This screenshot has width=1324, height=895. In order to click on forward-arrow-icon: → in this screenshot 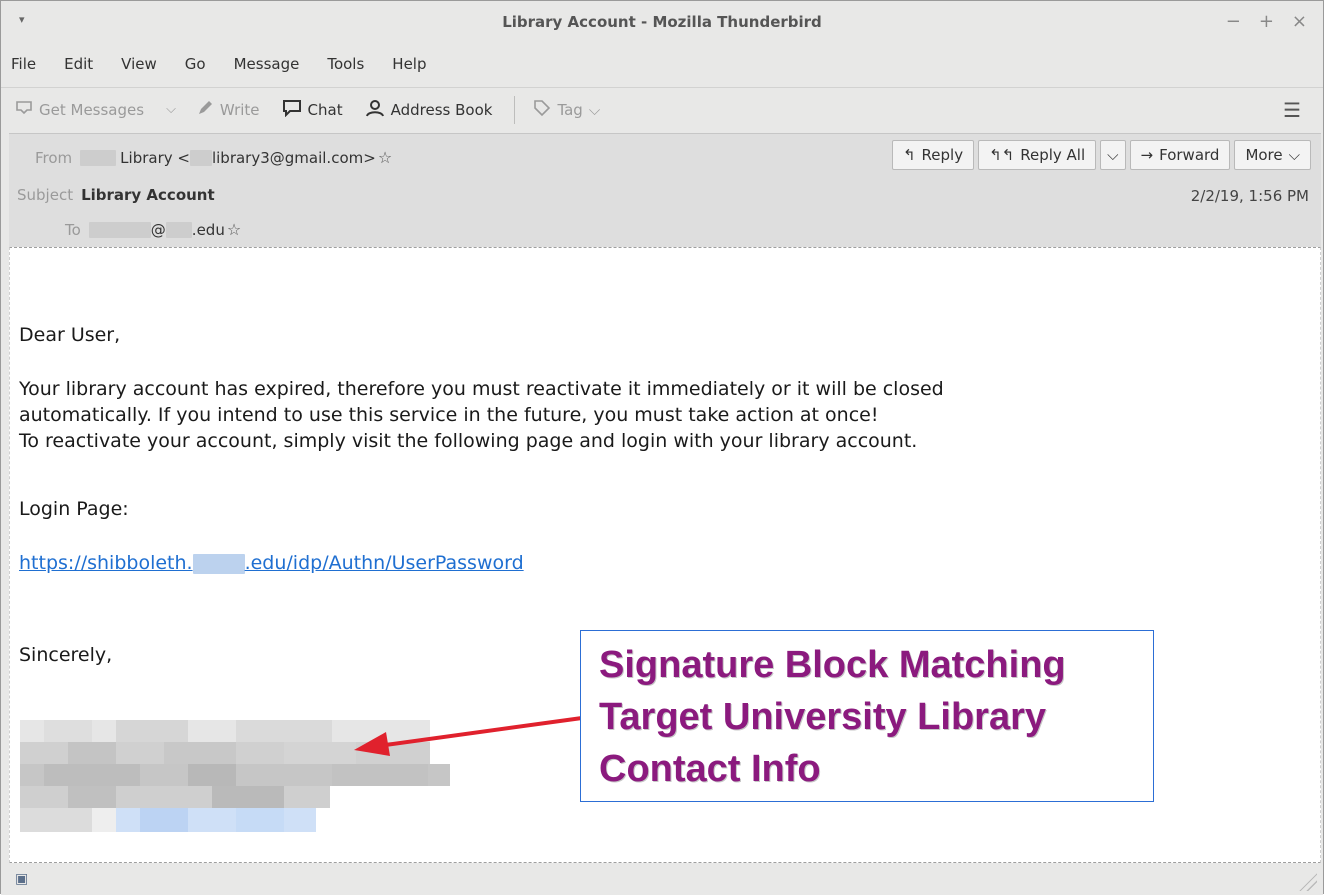, I will do `click(1147, 155)`.